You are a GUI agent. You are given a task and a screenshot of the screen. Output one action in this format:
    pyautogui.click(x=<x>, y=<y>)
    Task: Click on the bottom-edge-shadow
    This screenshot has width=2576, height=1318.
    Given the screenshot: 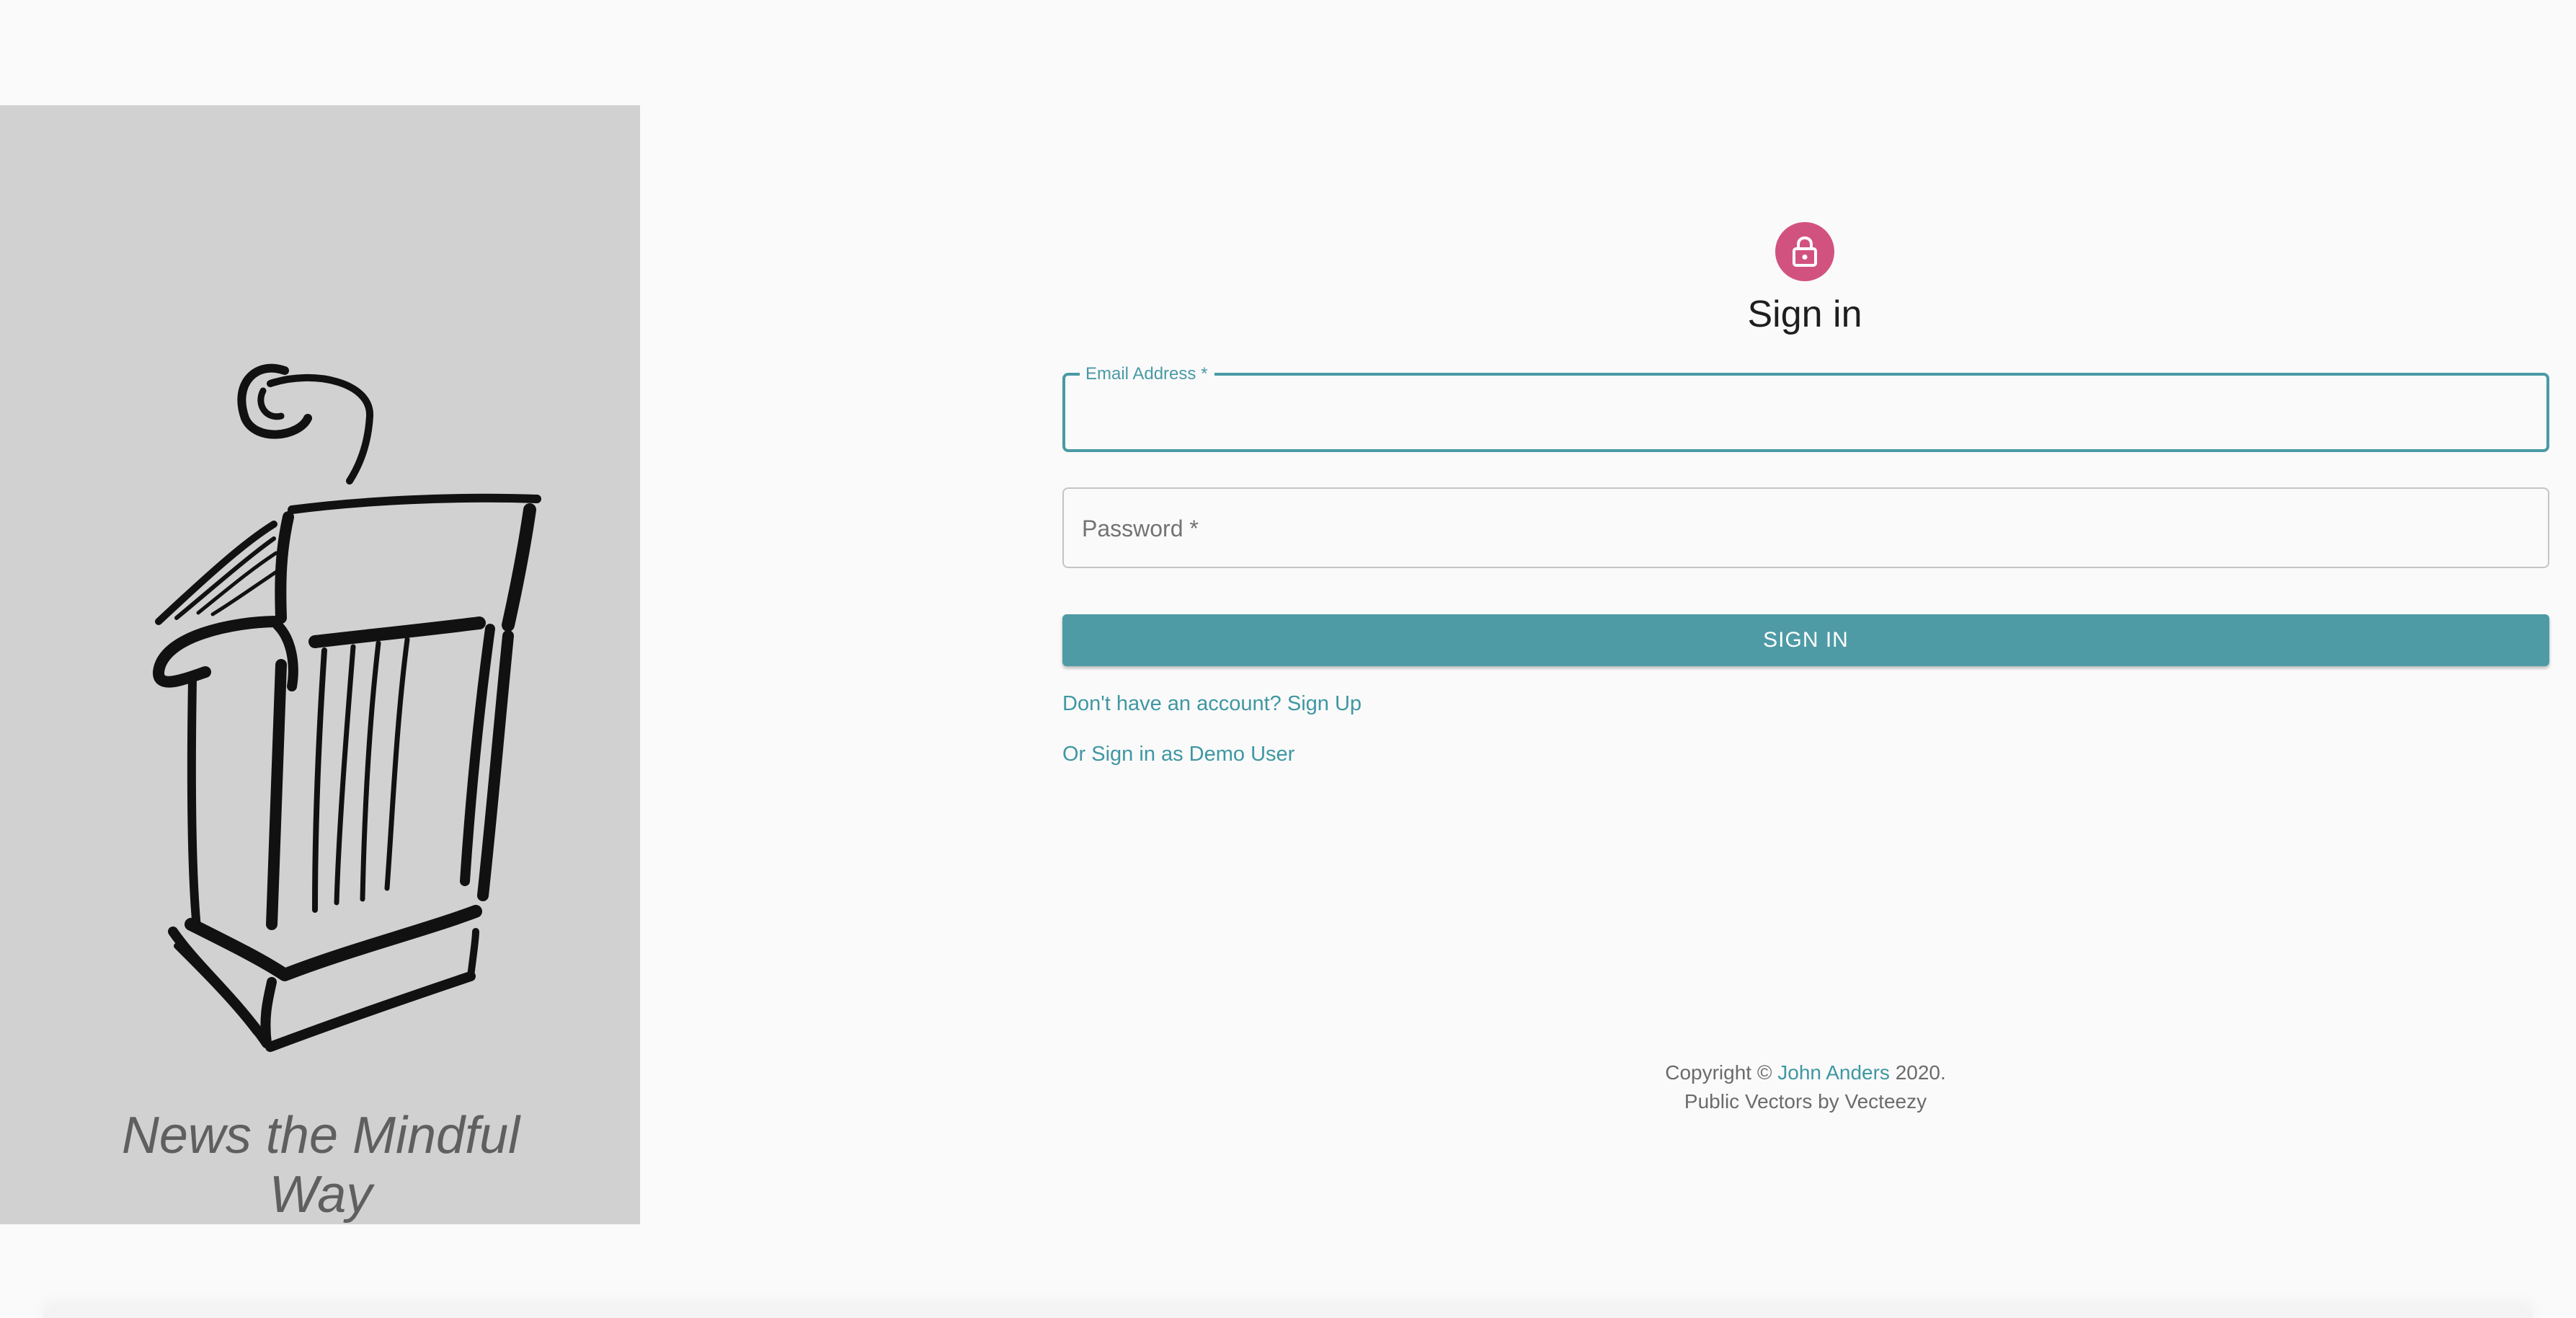 What is the action you would take?
    pyautogui.click(x=1288, y=1314)
    